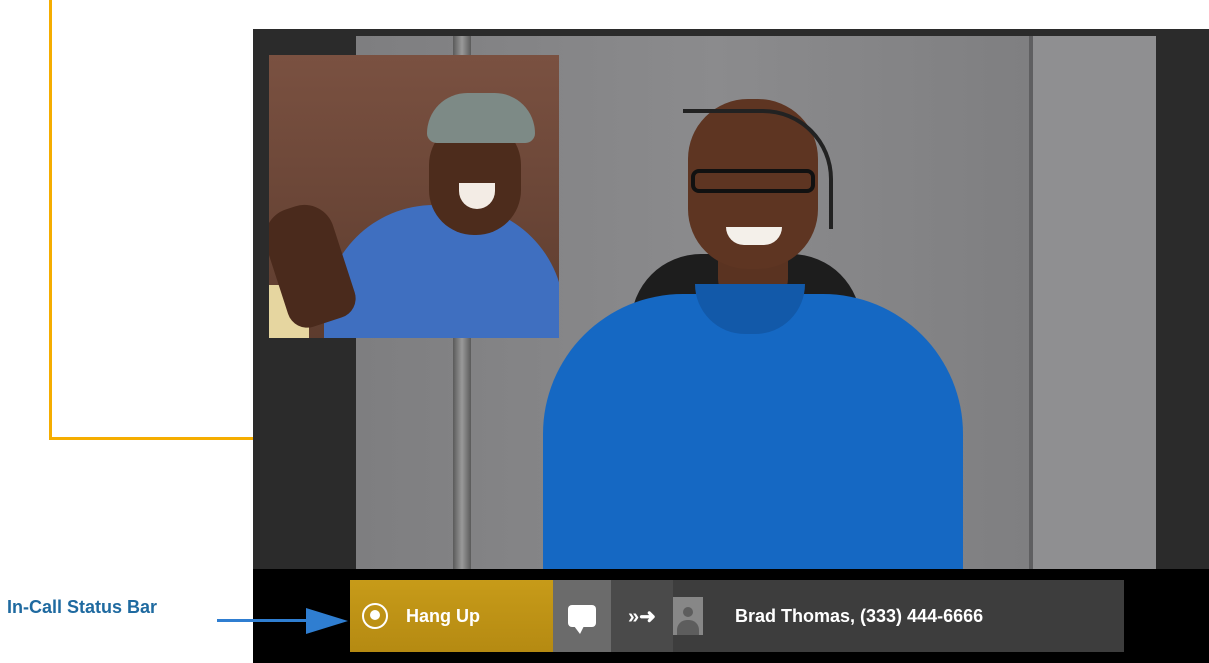  I want to click on hang-up-button: Hang Up, so click(451, 616).